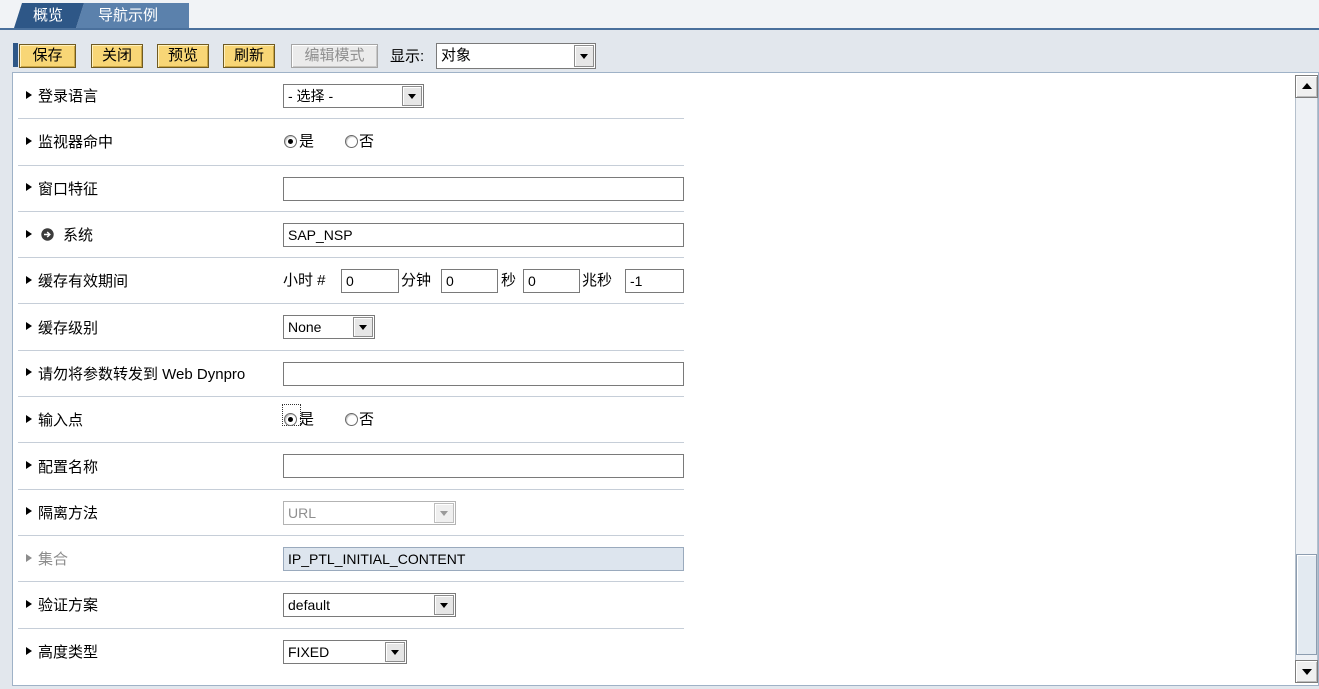  What do you see at coordinates (68, 606) in the screenshot?
I see `property-label: 验证方案` at bounding box center [68, 606].